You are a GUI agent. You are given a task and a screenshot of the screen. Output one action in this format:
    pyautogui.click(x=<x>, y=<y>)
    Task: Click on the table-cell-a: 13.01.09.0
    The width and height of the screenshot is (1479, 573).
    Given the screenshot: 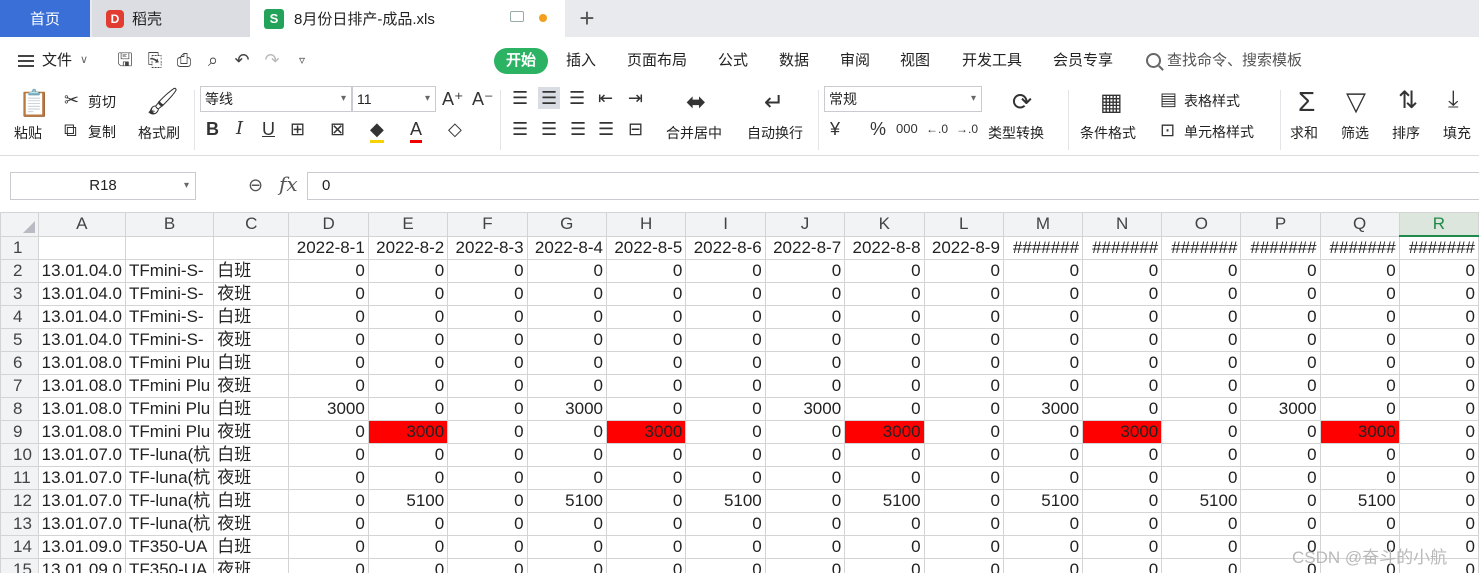 What is the action you would take?
    pyautogui.click(x=81, y=547)
    